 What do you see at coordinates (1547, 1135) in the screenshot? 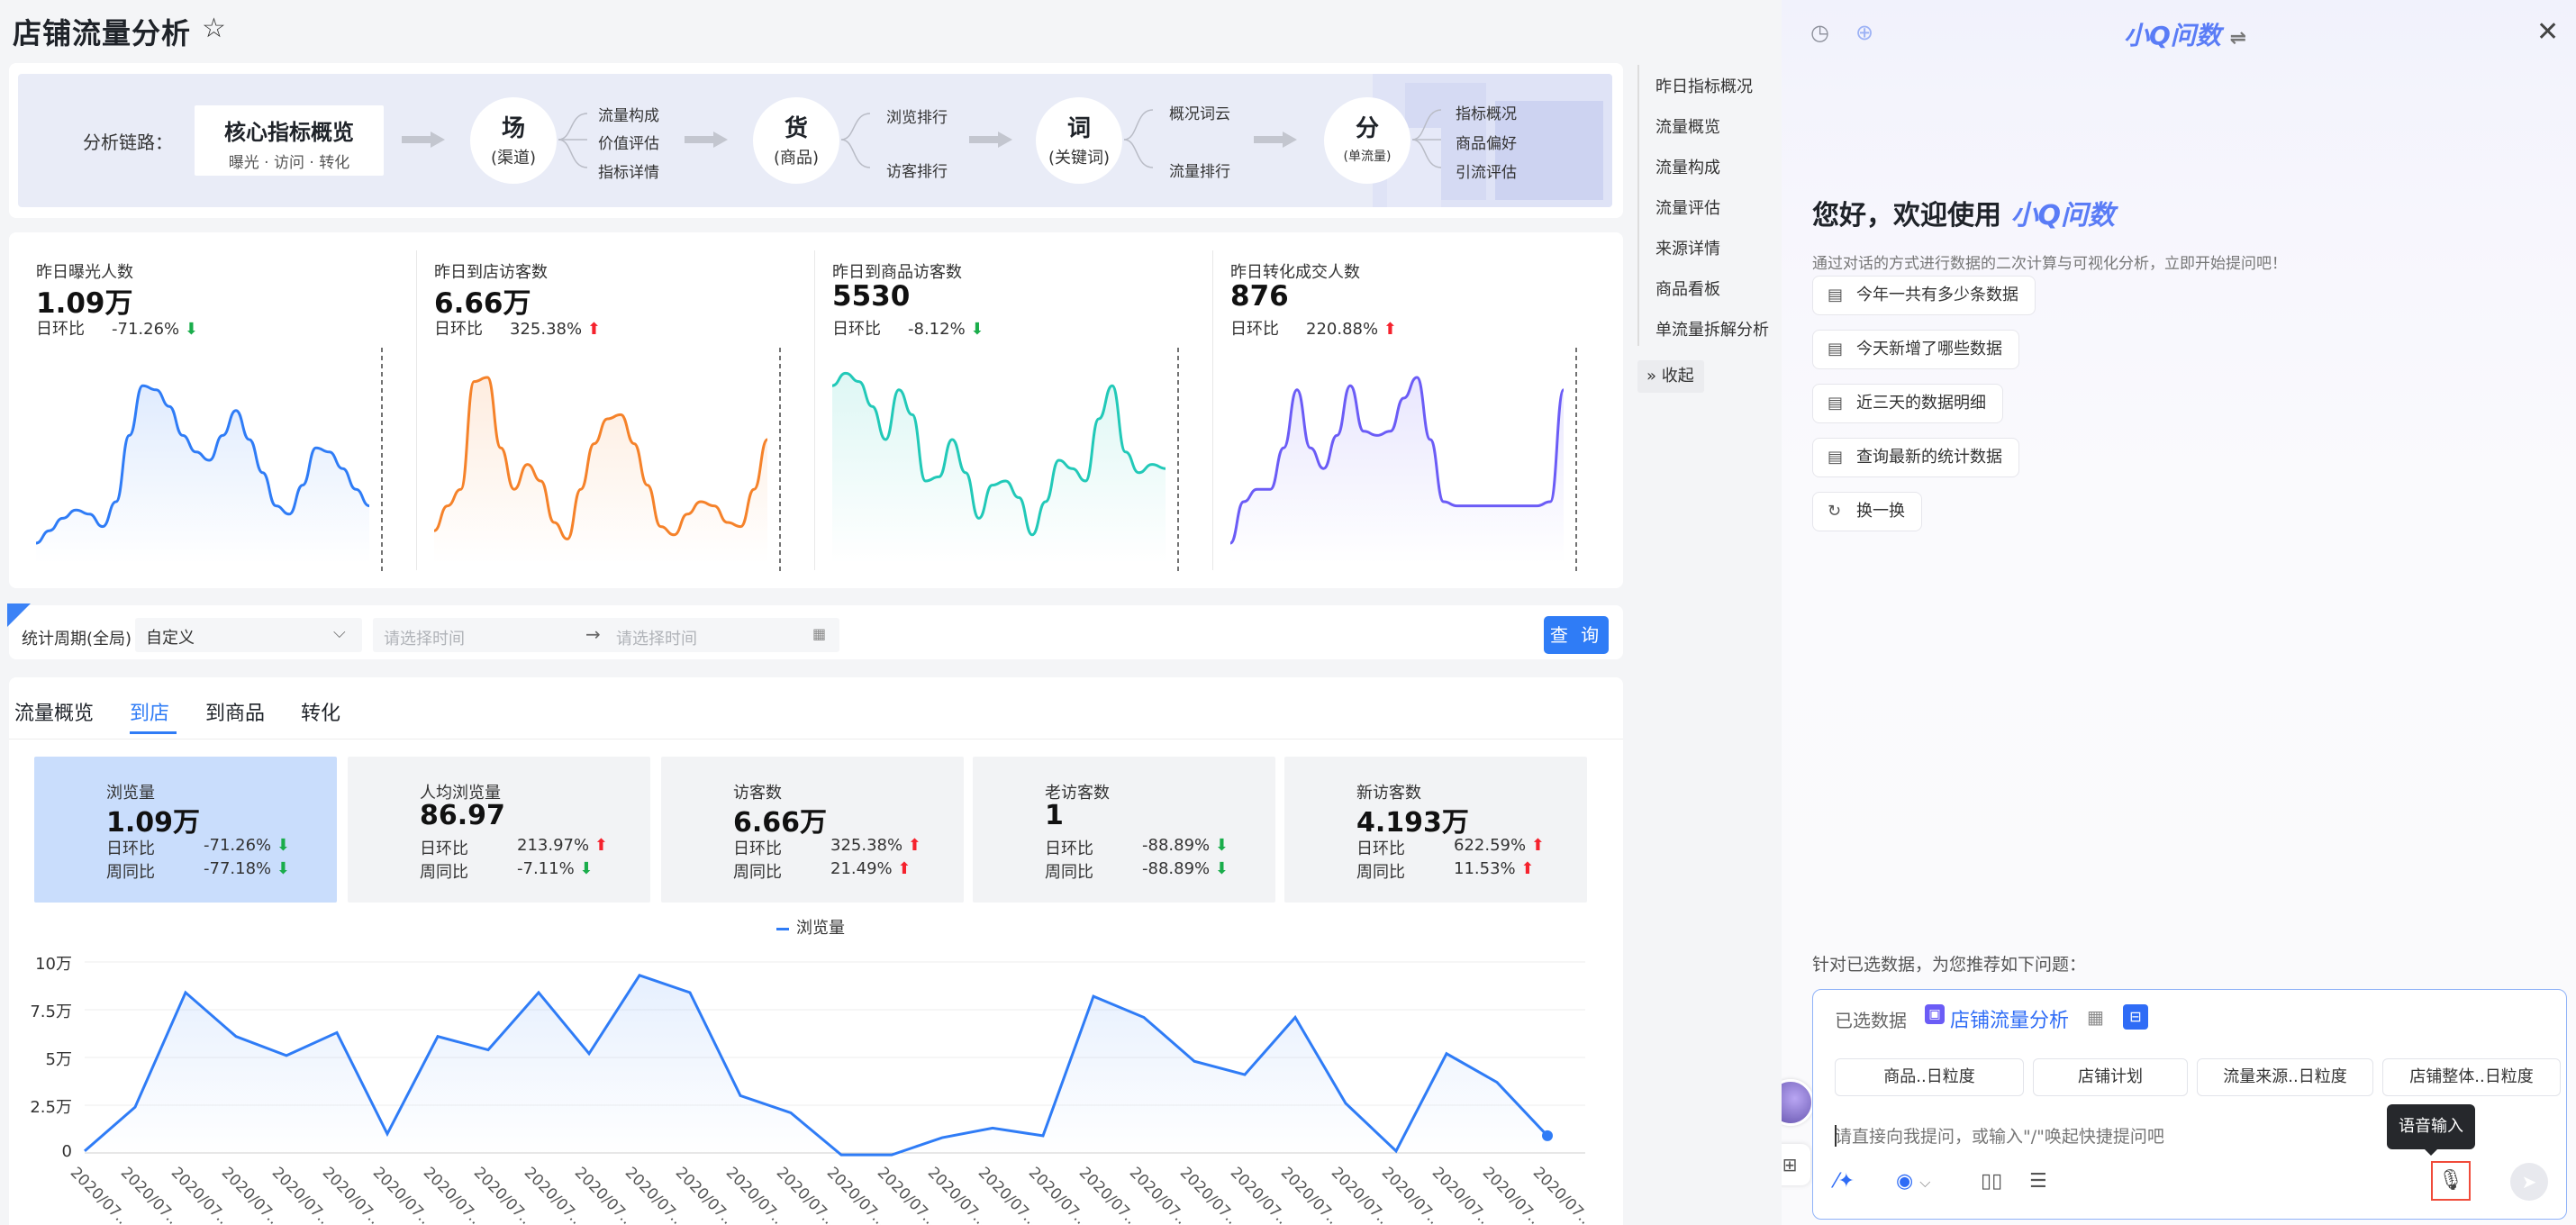
I see `data-point` at bounding box center [1547, 1135].